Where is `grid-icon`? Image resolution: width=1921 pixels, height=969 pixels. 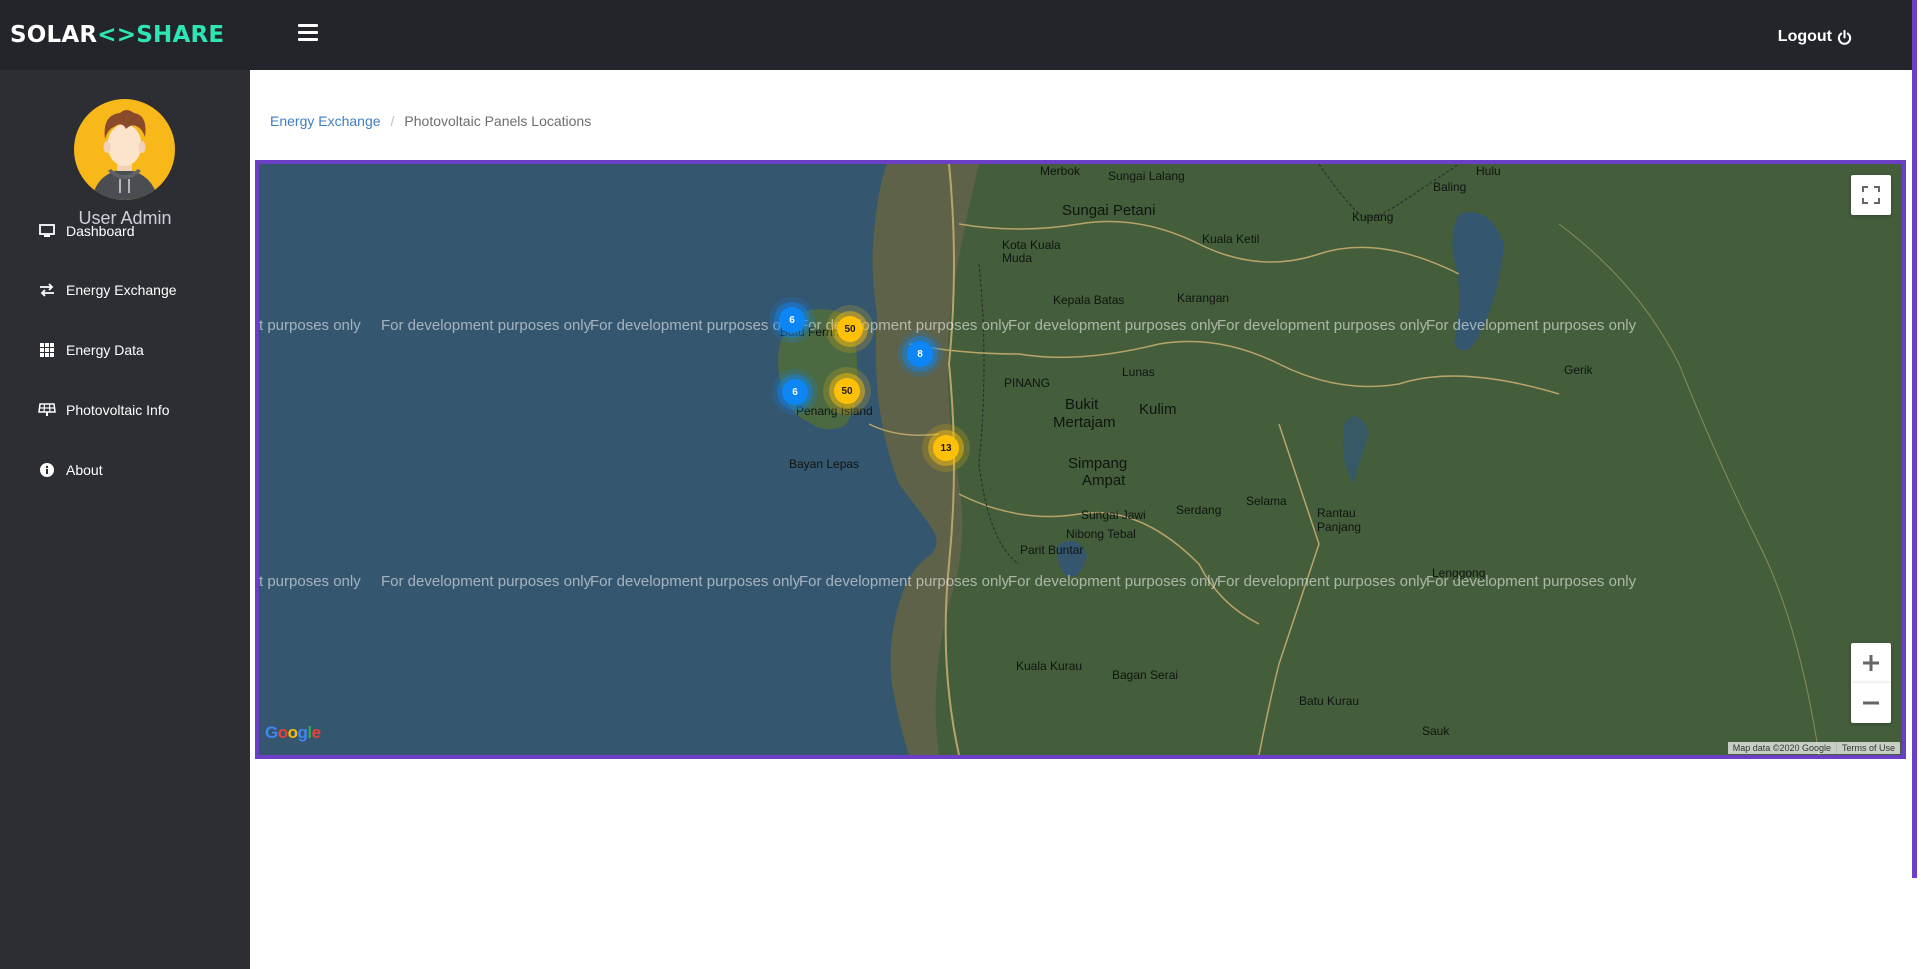 grid-icon is located at coordinates (47, 350).